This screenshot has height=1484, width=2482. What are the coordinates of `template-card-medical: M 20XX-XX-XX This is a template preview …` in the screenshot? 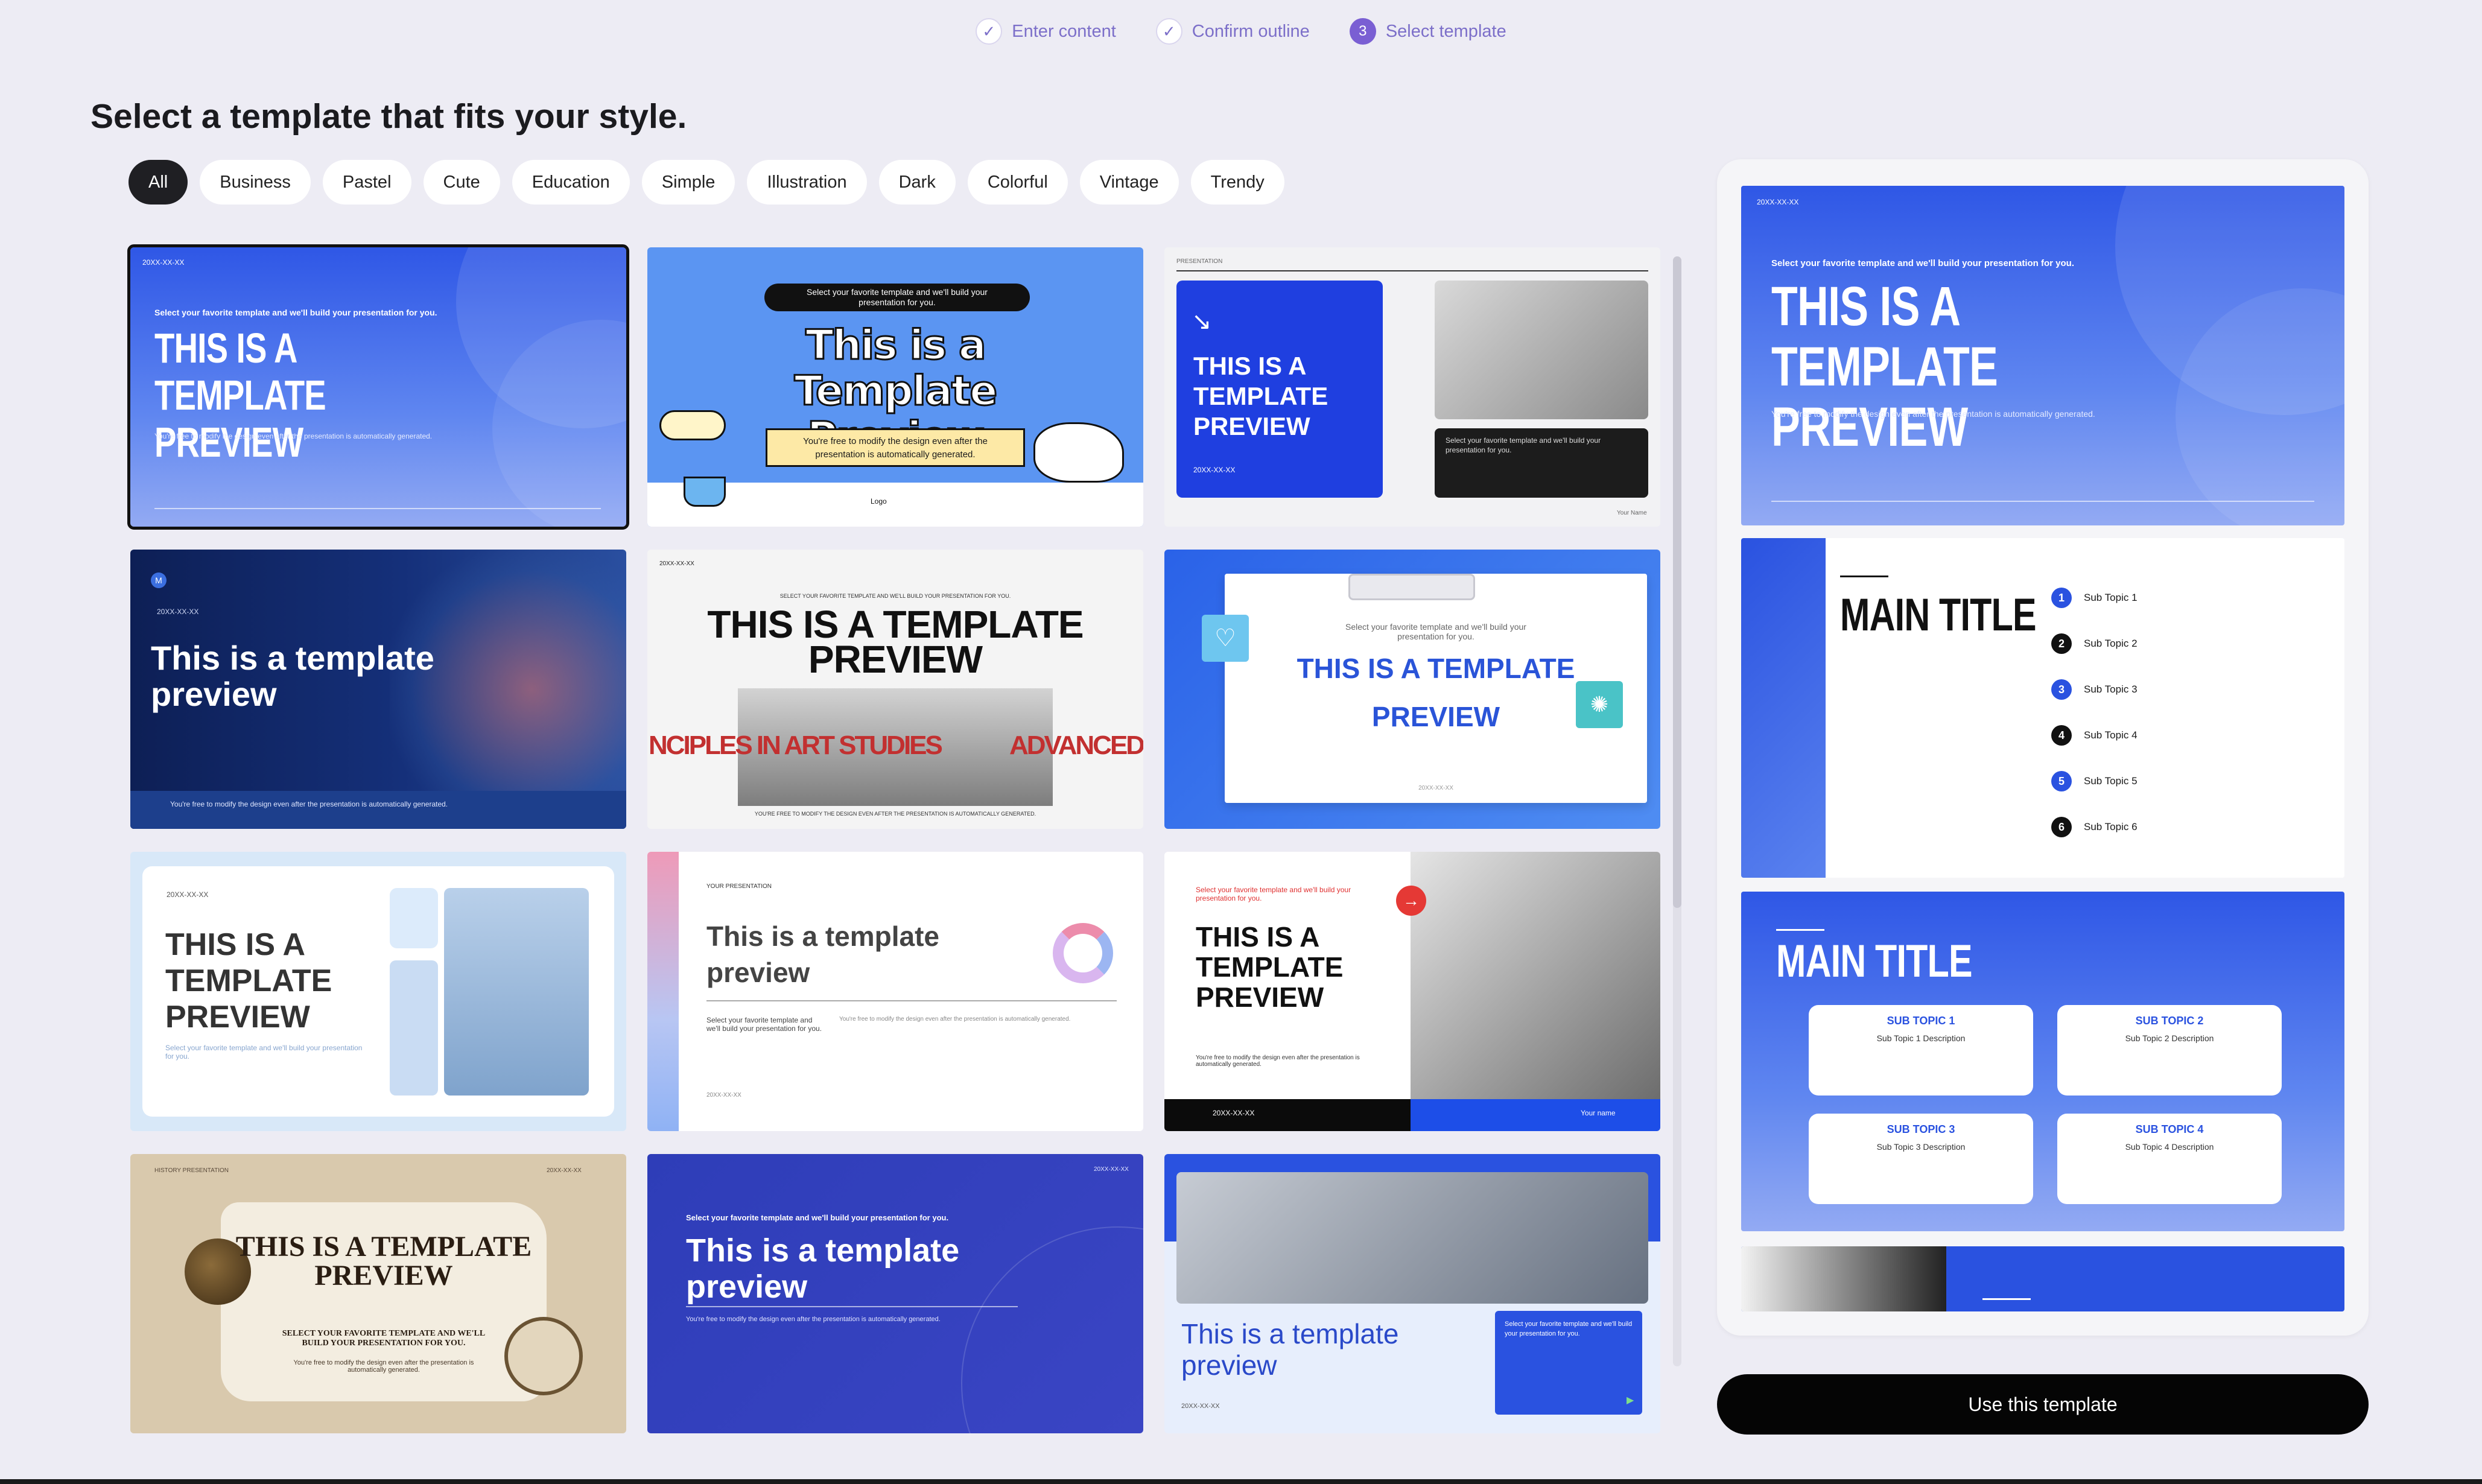 It's located at (378, 689).